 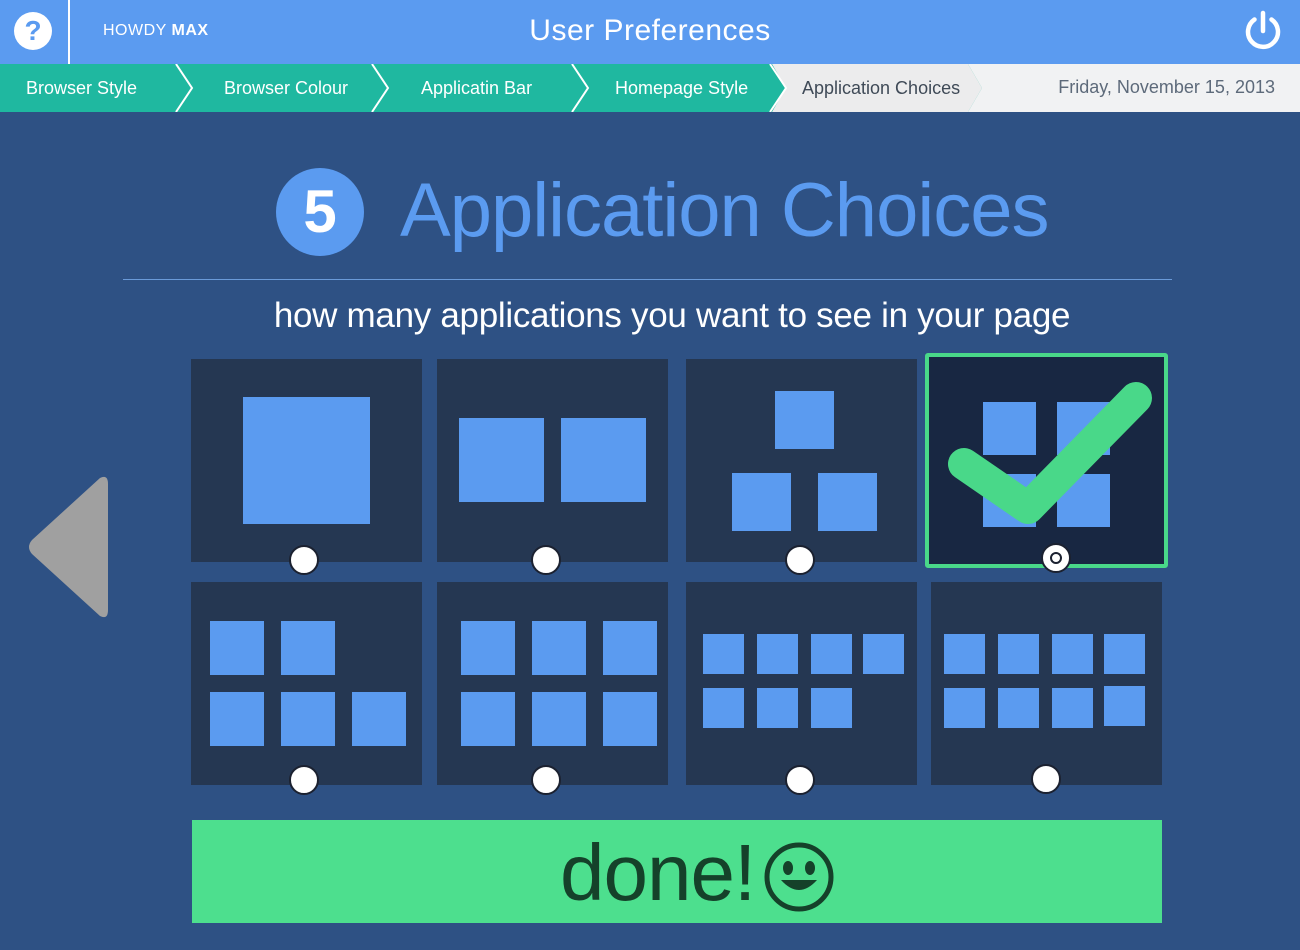 I want to click on option-tile-3-apps, so click(x=801, y=460).